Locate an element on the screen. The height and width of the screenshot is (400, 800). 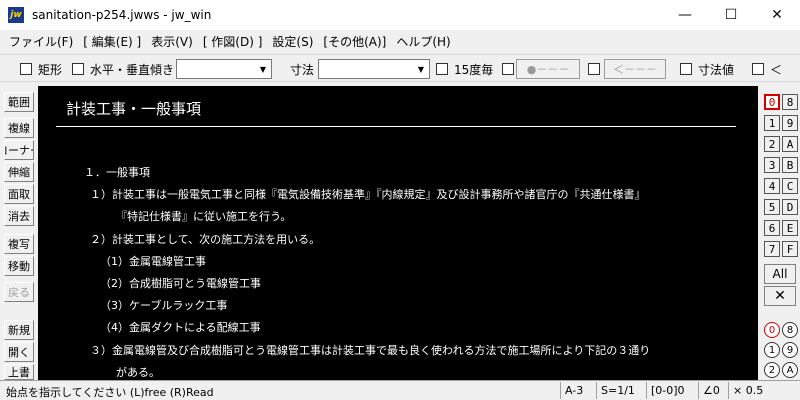
dimval-checkbox: 寸法値 is located at coordinates (707, 69).